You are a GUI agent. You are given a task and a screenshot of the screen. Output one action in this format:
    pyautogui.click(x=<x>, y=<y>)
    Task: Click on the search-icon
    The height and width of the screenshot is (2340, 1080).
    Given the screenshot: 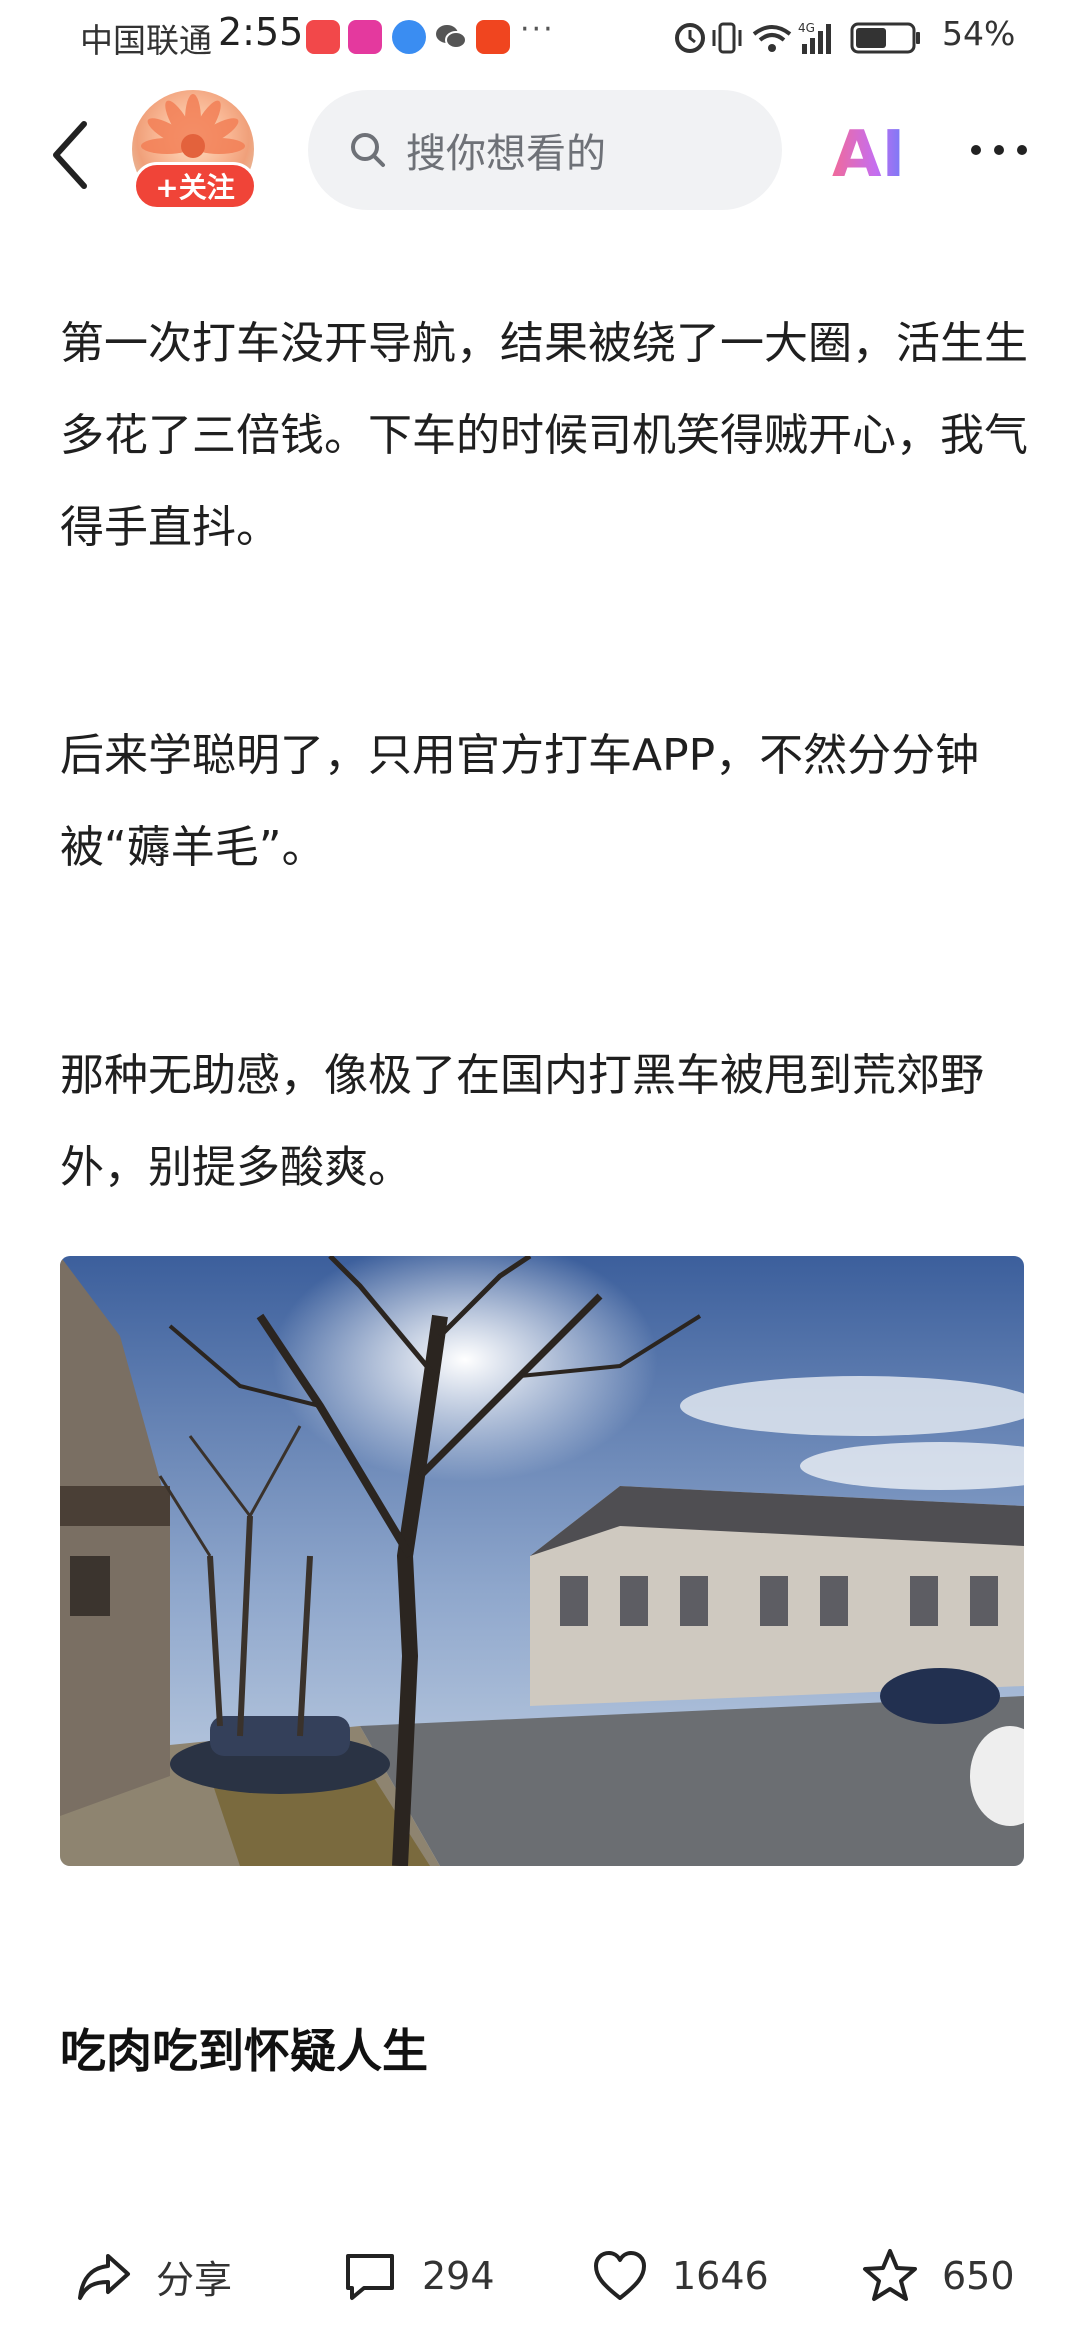 What is the action you would take?
    pyautogui.click(x=368, y=150)
    